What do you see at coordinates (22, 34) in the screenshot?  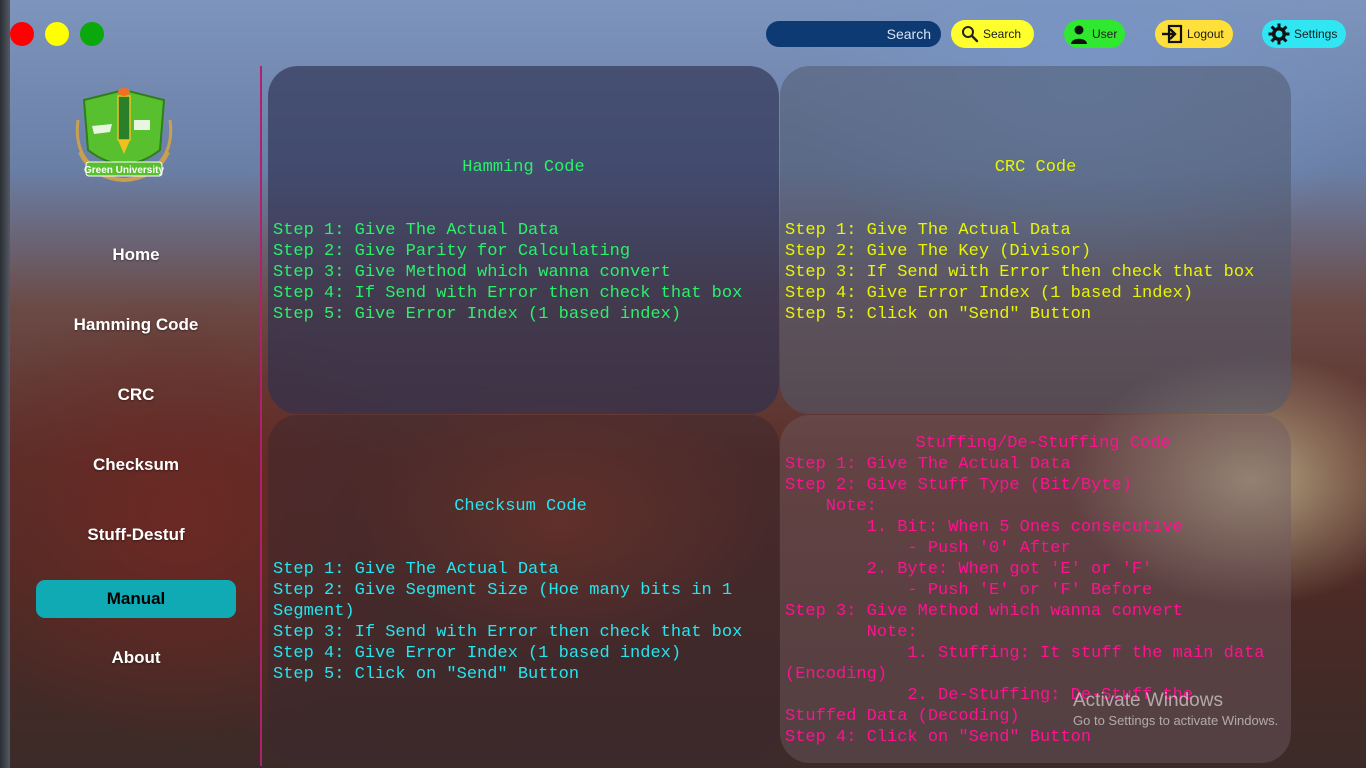 I see `close-window-button` at bounding box center [22, 34].